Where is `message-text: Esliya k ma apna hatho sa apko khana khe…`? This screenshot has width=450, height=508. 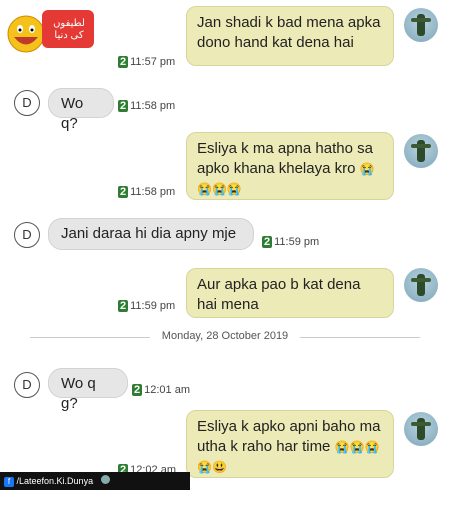 message-text: Esliya k ma apna hatho sa apko khana khe… is located at coordinates (285, 158).